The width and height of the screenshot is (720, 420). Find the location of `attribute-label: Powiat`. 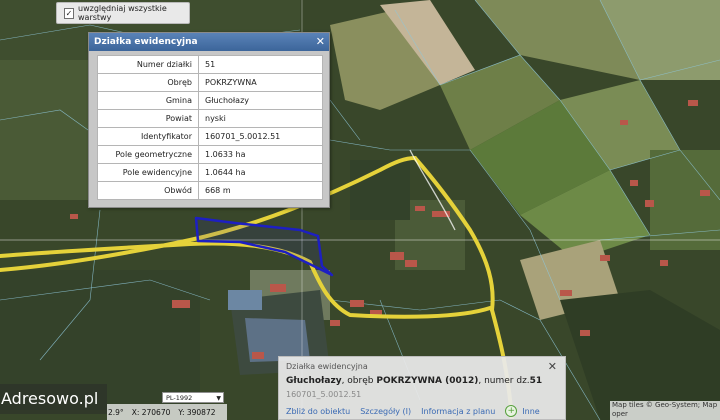

attribute-label: Powiat is located at coordinates (148, 118).